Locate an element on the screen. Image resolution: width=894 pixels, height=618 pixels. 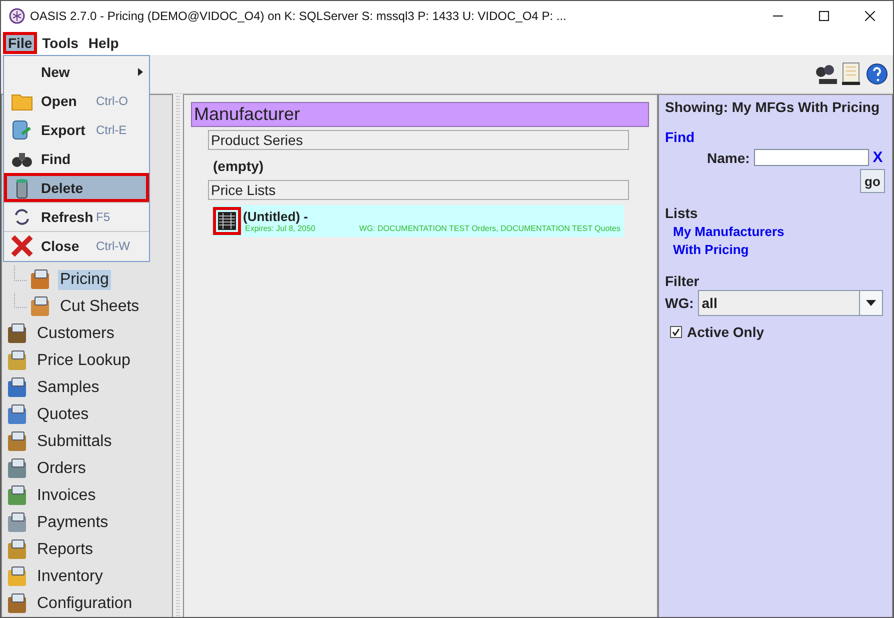
menu-item: File is located at coordinates (20, 43).